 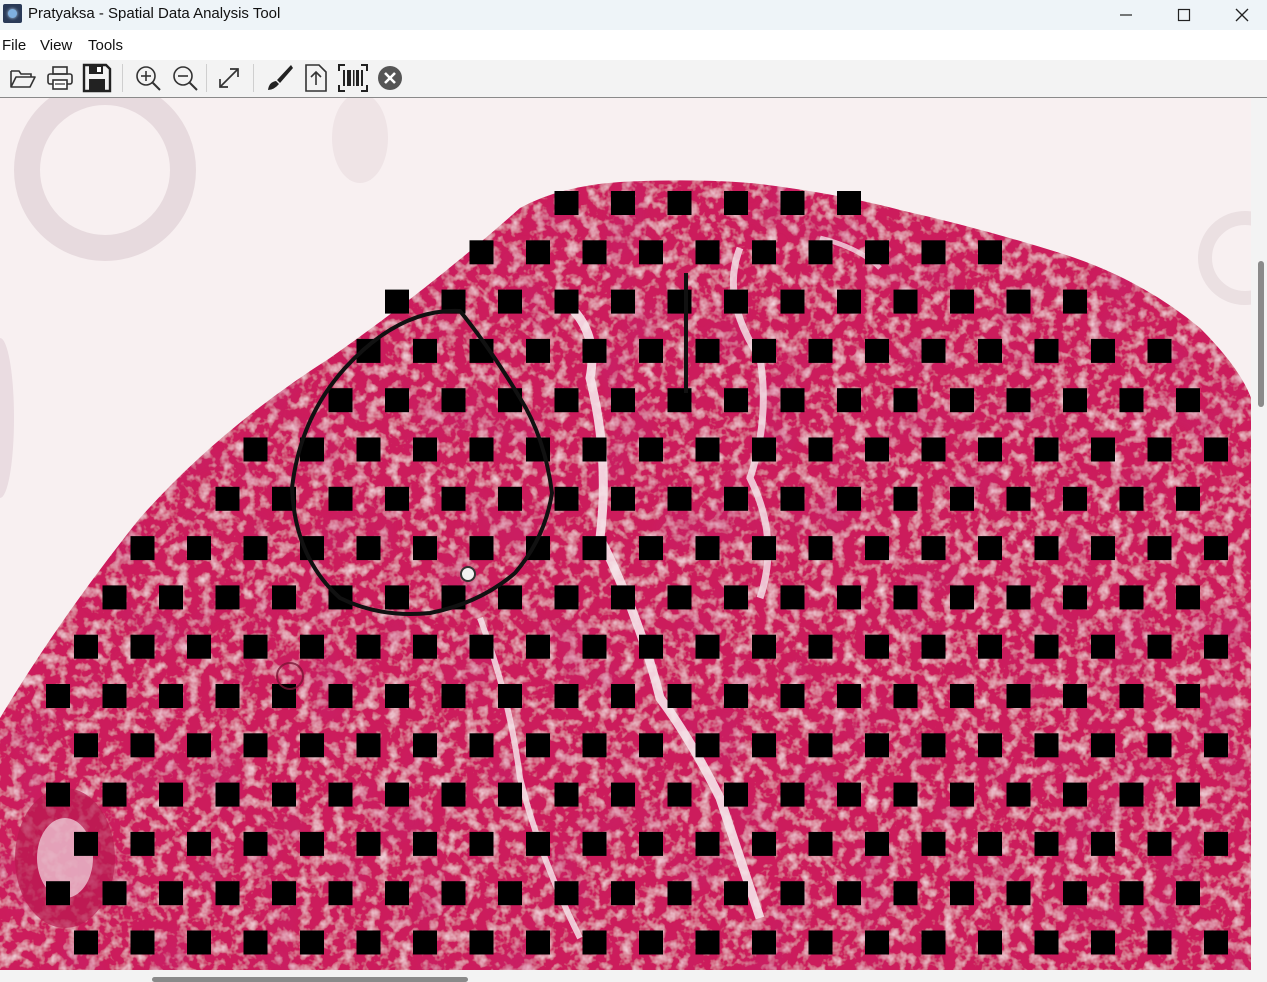 What do you see at coordinates (353, 78) in the screenshot?
I see `barcode-button` at bounding box center [353, 78].